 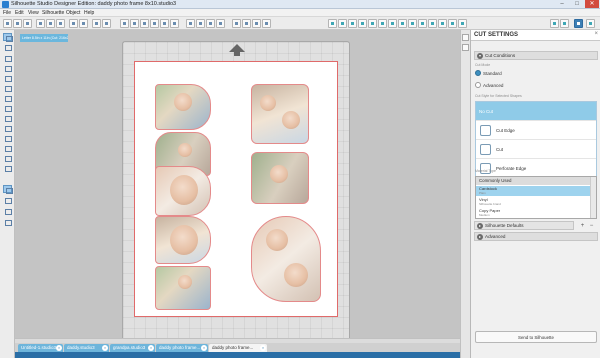 I want to click on curve-tool-icon, so click(x=7, y=108).